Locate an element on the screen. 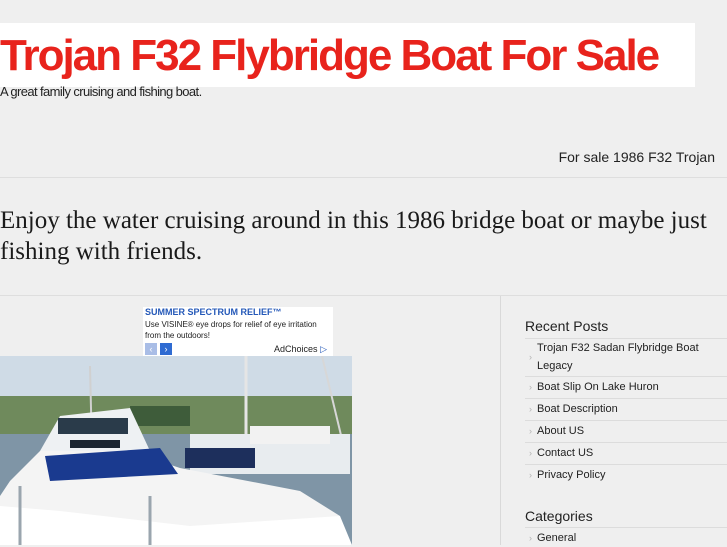 This screenshot has height=547, width=727. recent-post-item: › Trojan F32 Sadan Flybridge Boat Legacy is located at coordinates (626, 357).